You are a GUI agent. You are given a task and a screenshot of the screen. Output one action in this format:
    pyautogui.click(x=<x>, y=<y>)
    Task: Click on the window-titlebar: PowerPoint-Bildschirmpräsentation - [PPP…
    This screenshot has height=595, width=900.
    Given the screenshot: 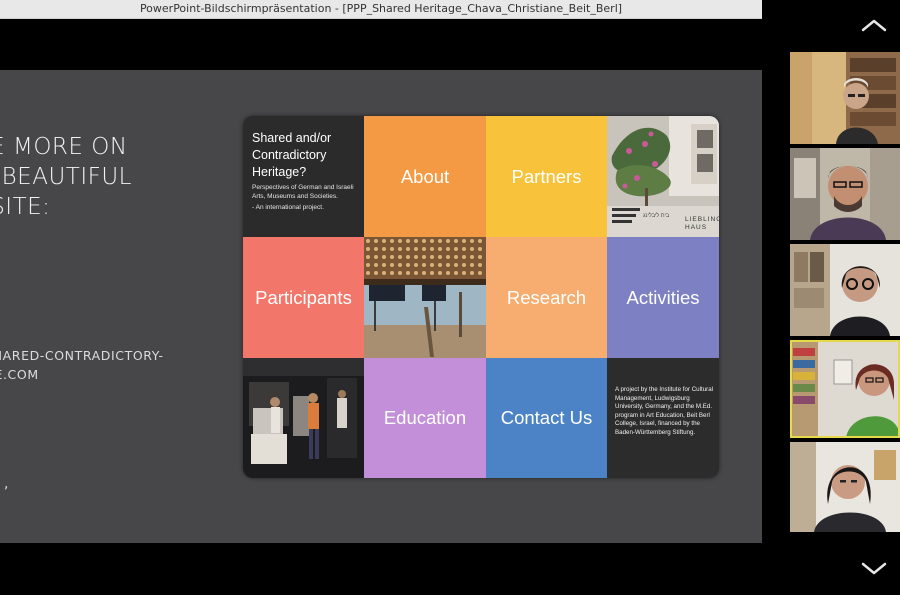 What is the action you would take?
    pyautogui.click(x=381, y=9)
    